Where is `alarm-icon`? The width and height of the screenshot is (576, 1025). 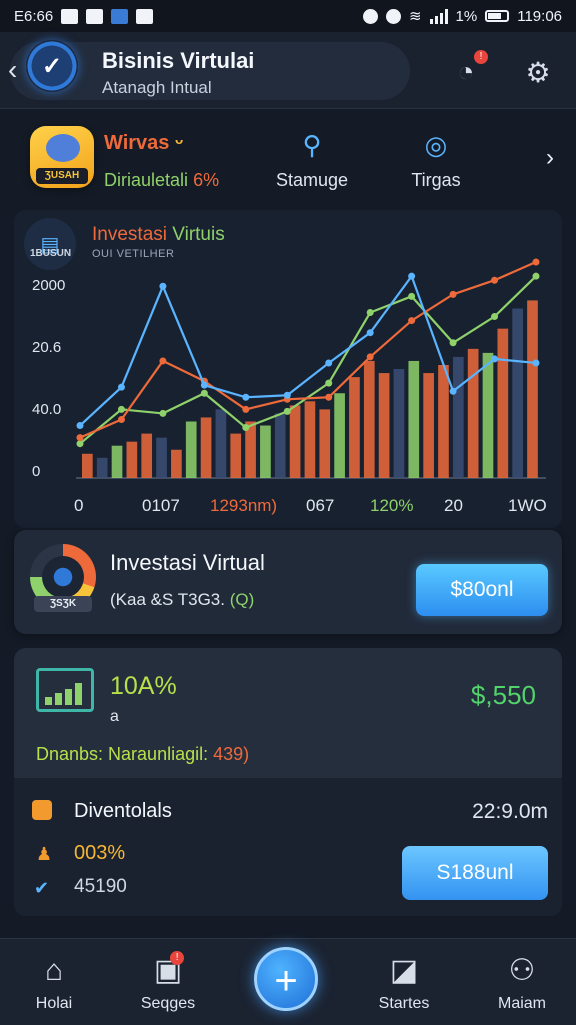
alarm-icon is located at coordinates (370, 16).